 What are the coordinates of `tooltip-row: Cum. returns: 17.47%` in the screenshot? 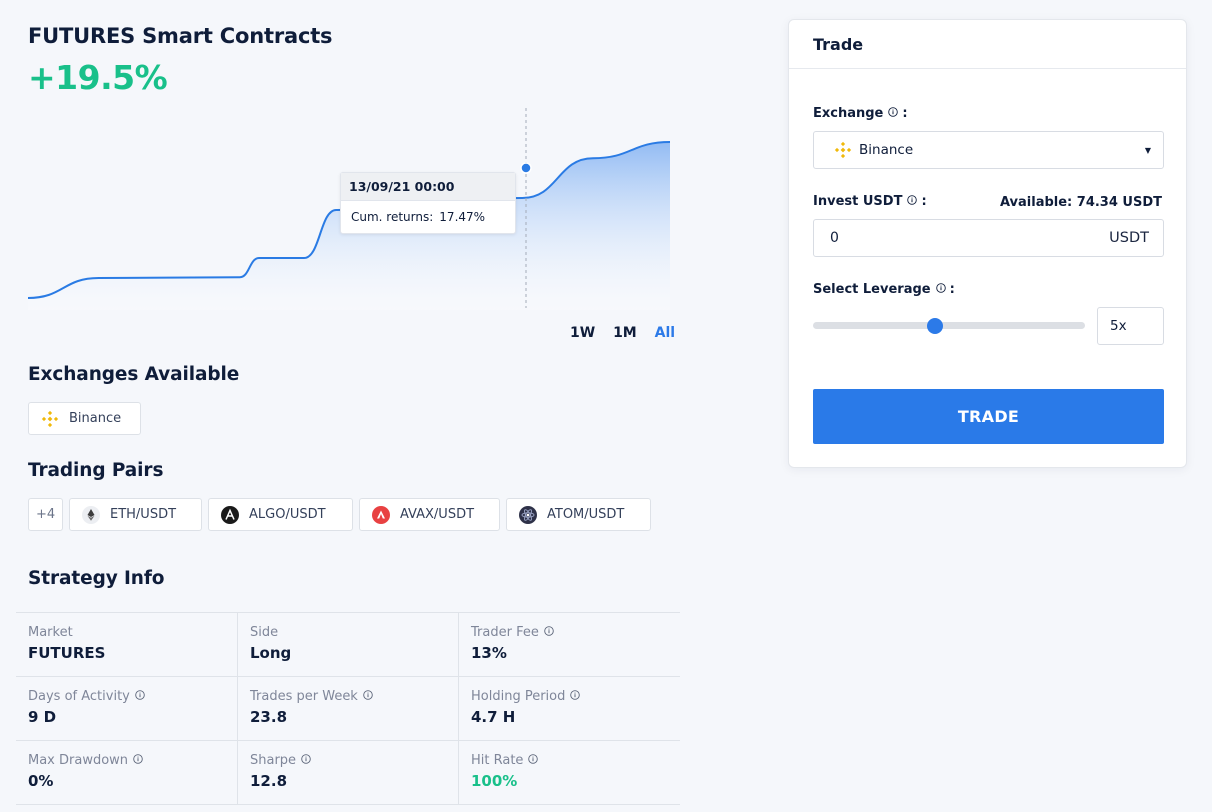 It's located at (428, 217).